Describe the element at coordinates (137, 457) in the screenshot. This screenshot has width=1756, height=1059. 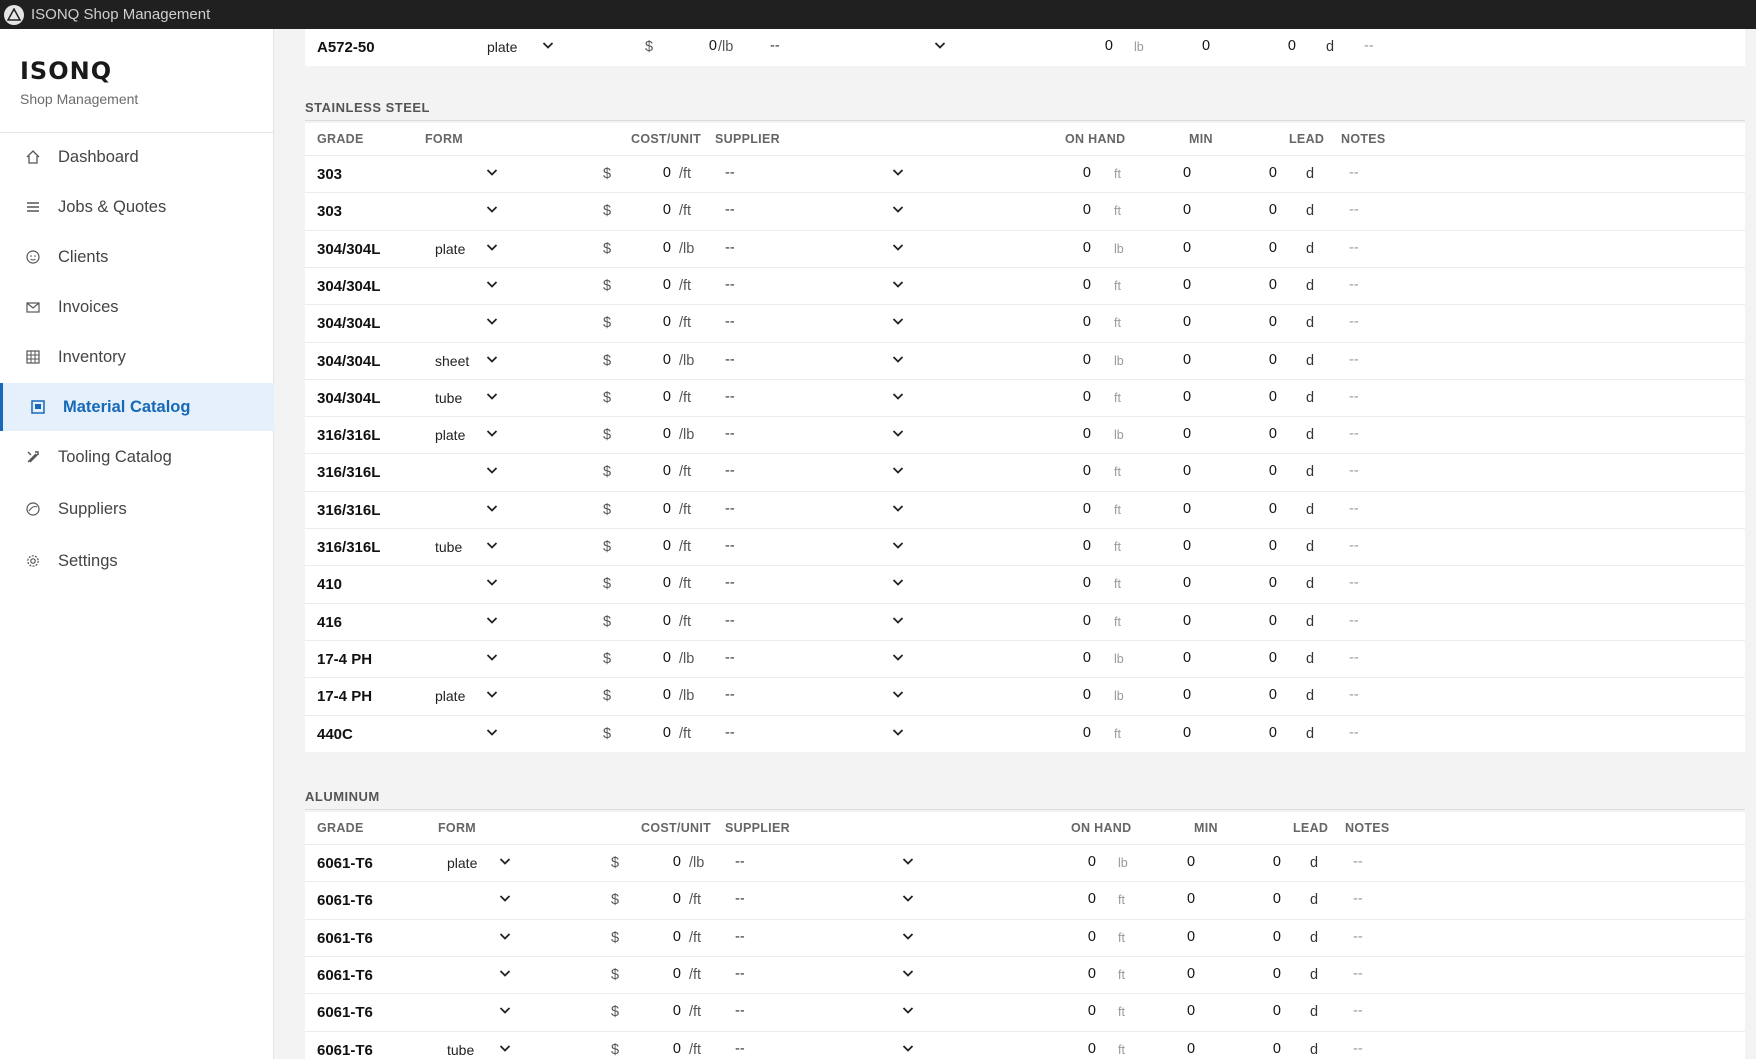
I see `sidebar-item-tooling-catalog: Tooling Catalog` at that location.